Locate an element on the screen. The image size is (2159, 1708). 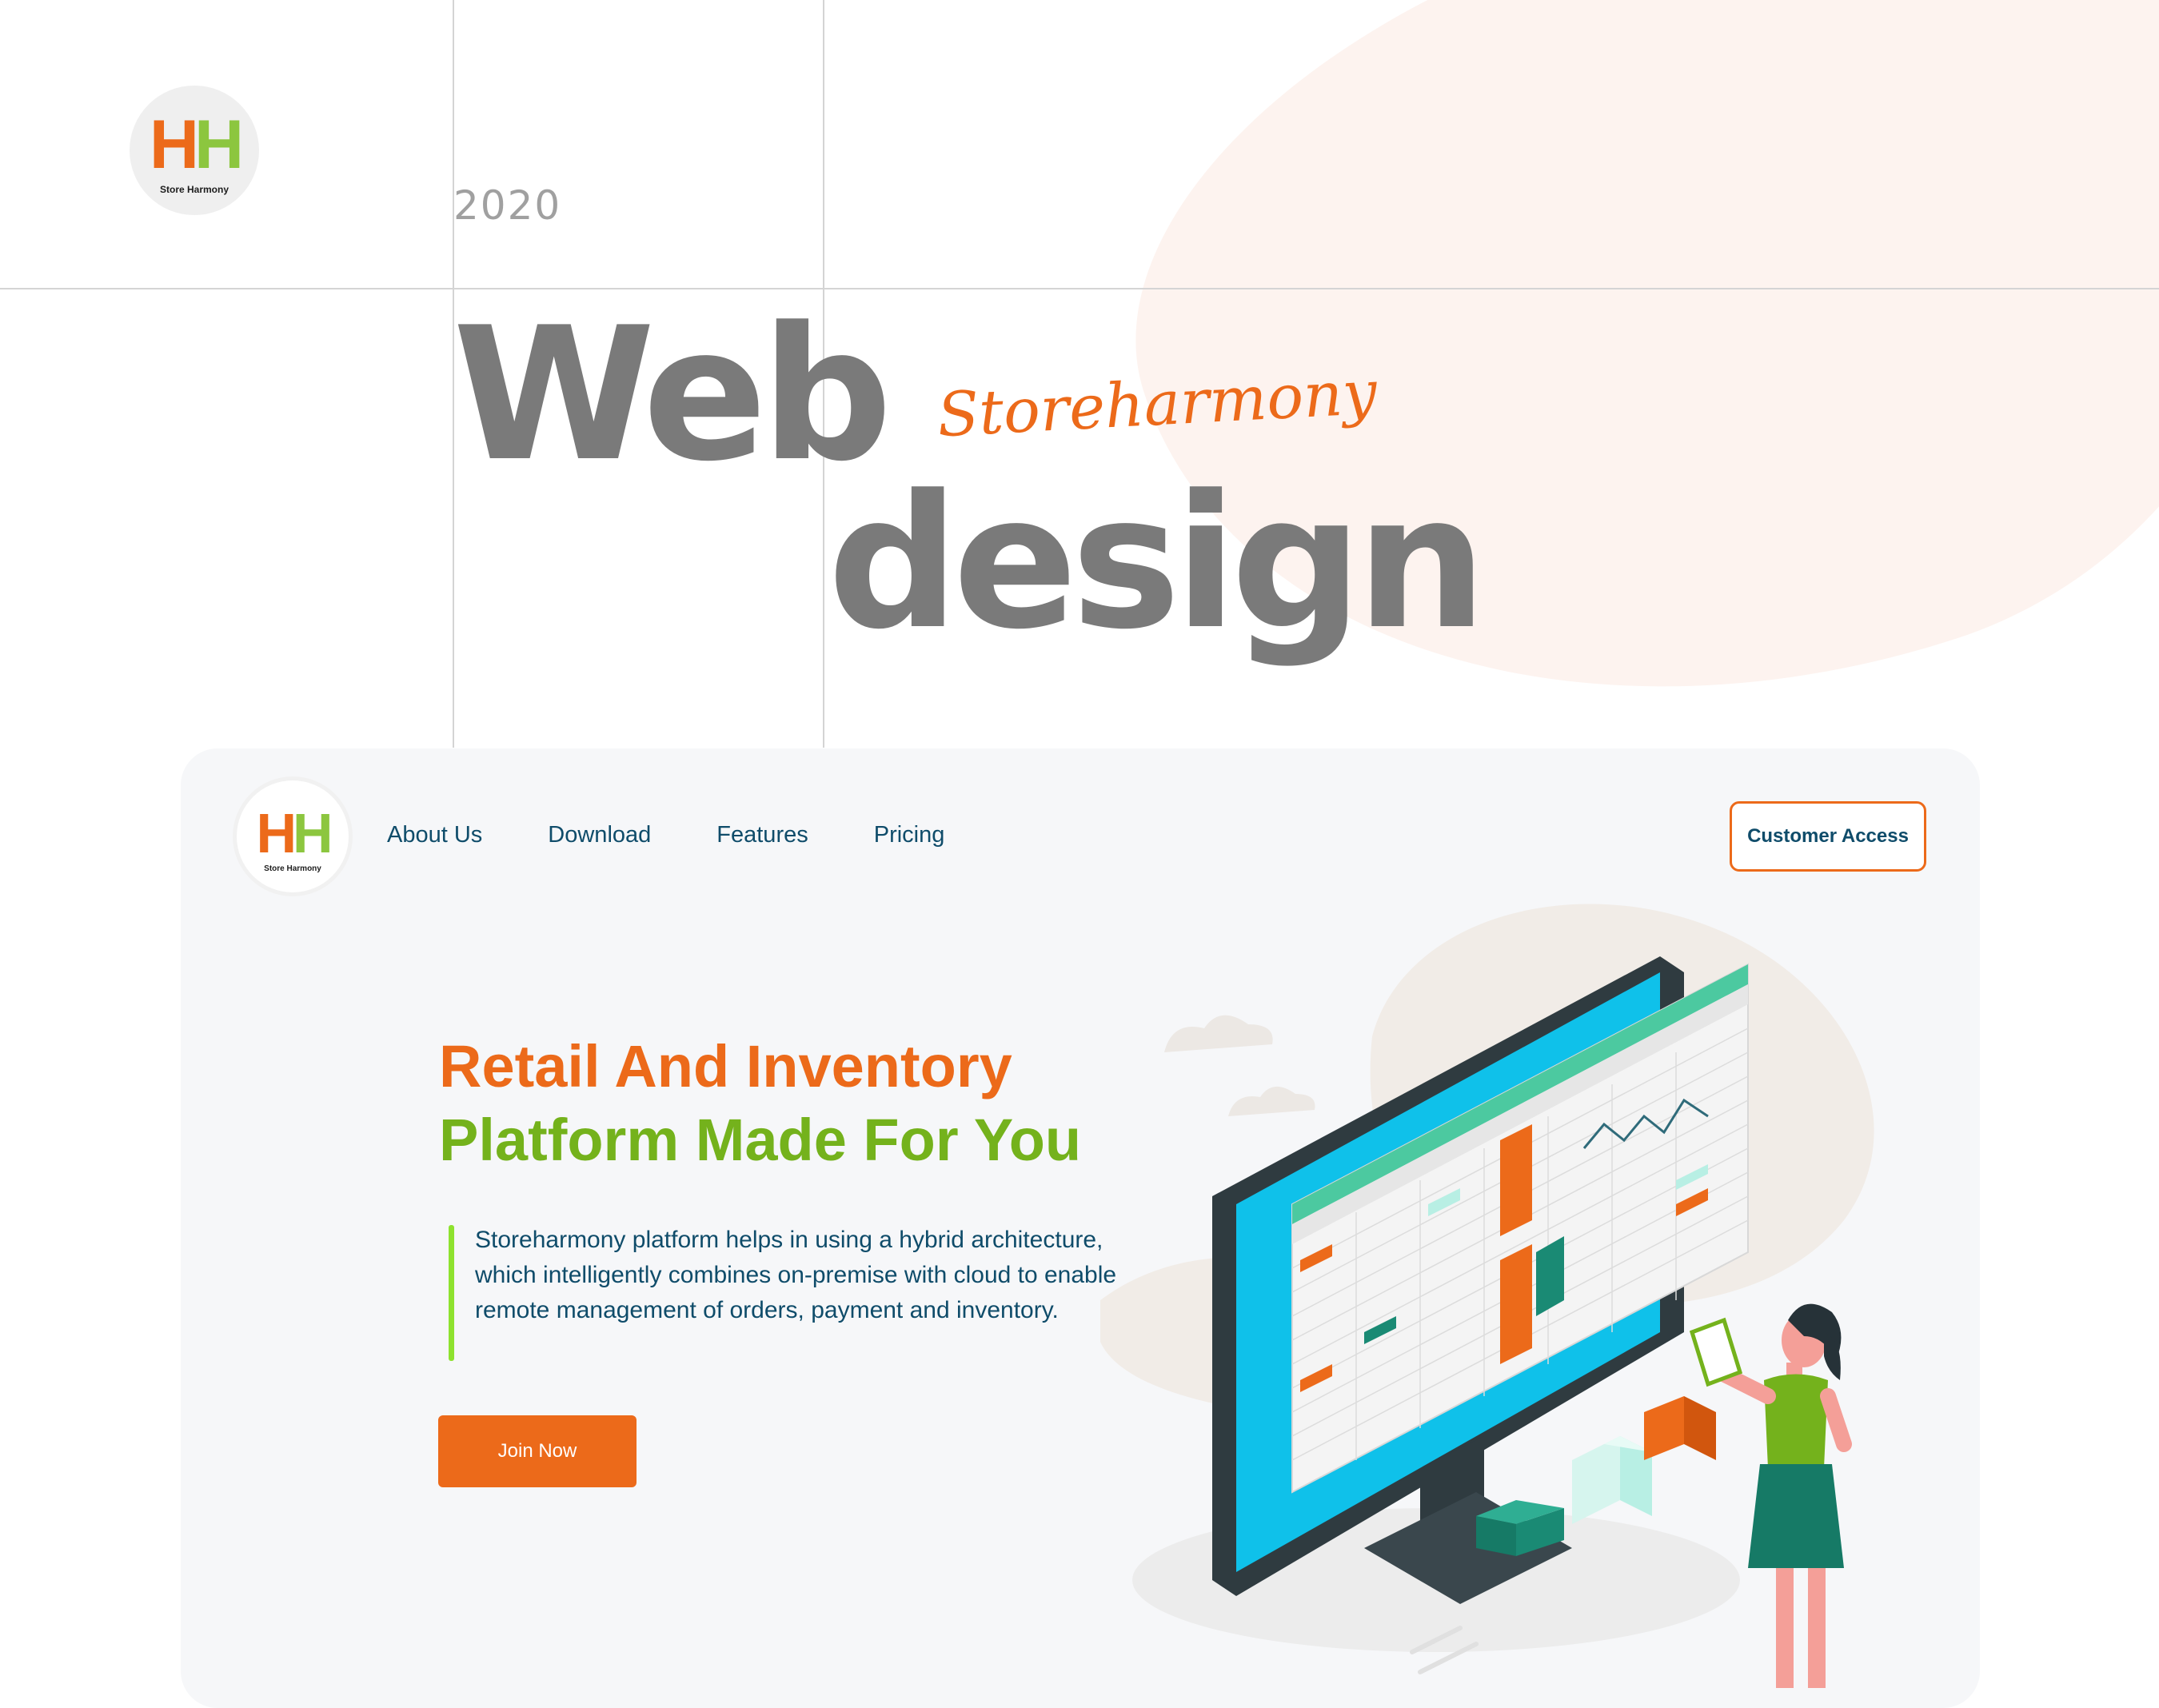
nav-features: Features is located at coordinates (762, 835).